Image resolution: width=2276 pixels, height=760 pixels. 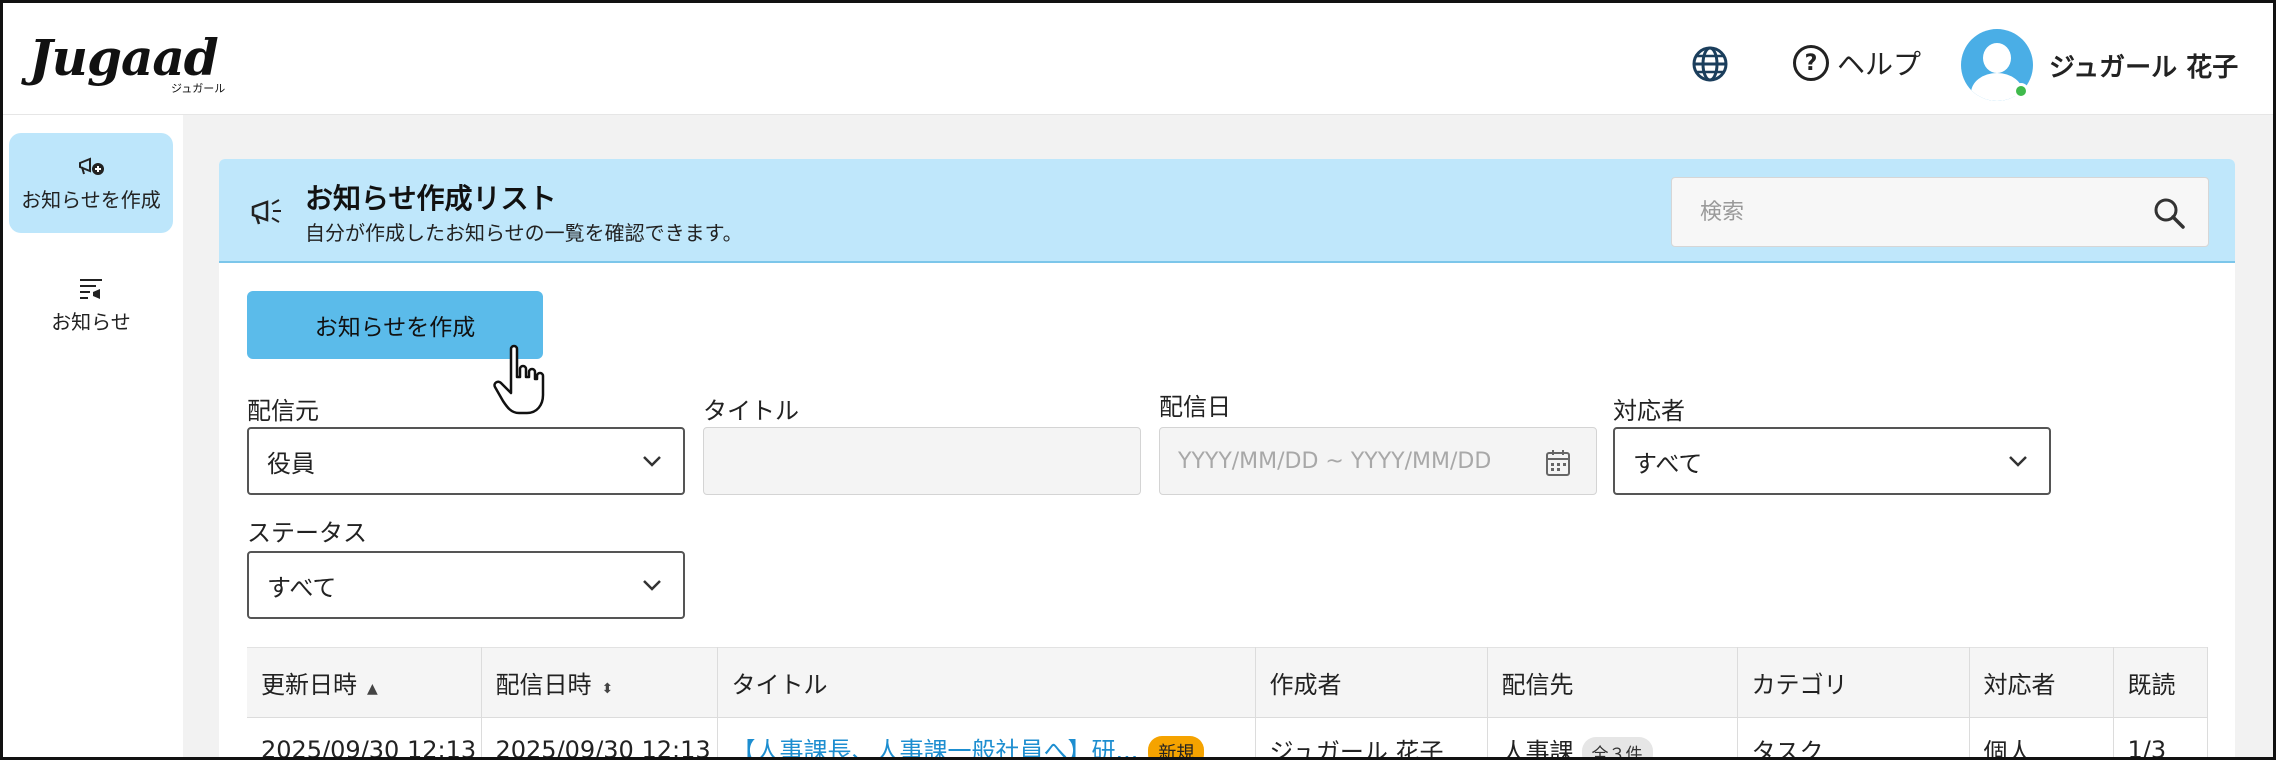 I want to click on column-updated: 更新日時 ▲, so click(x=364, y=682).